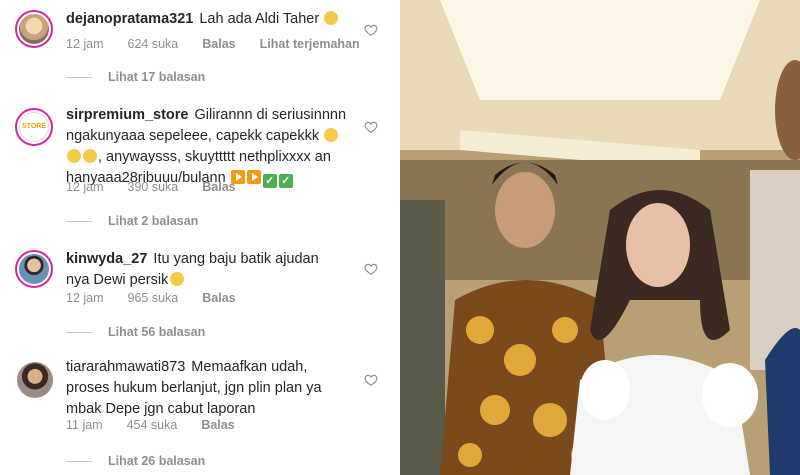  I want to click on comment-body: dejanopratama321 Lah ada Aldi Taher, so click(206, 19).